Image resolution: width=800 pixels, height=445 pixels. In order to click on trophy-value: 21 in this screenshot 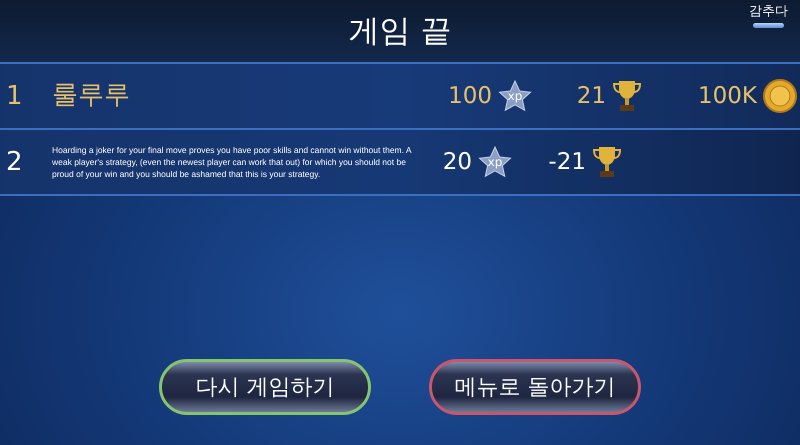, I will do `click(591, 96)`.